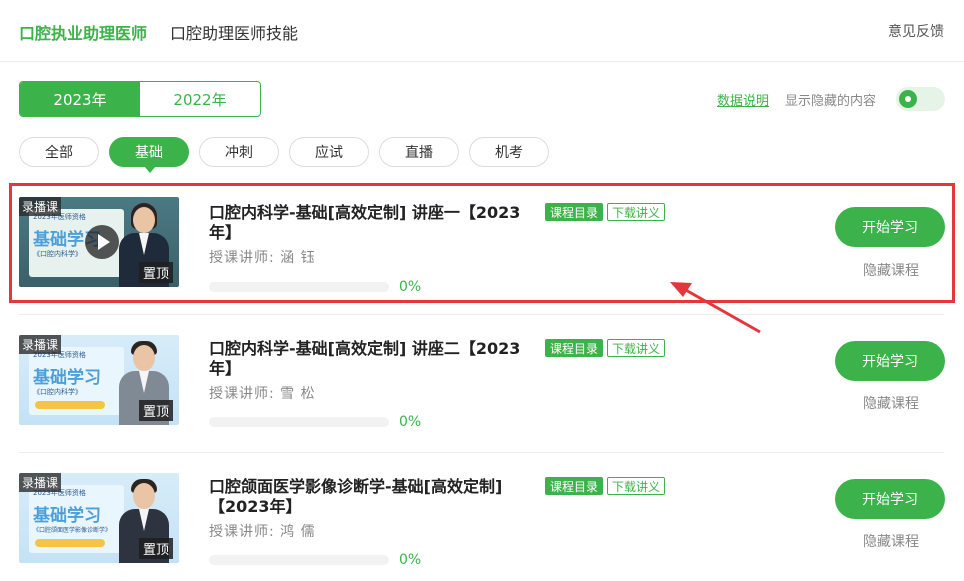 The width and height of the screenshot is (964, 581). What do you see at coordinates (200, 99) in the screenshot?
I see `year-2022-button: 2022年` at bounding box center [200, 99].